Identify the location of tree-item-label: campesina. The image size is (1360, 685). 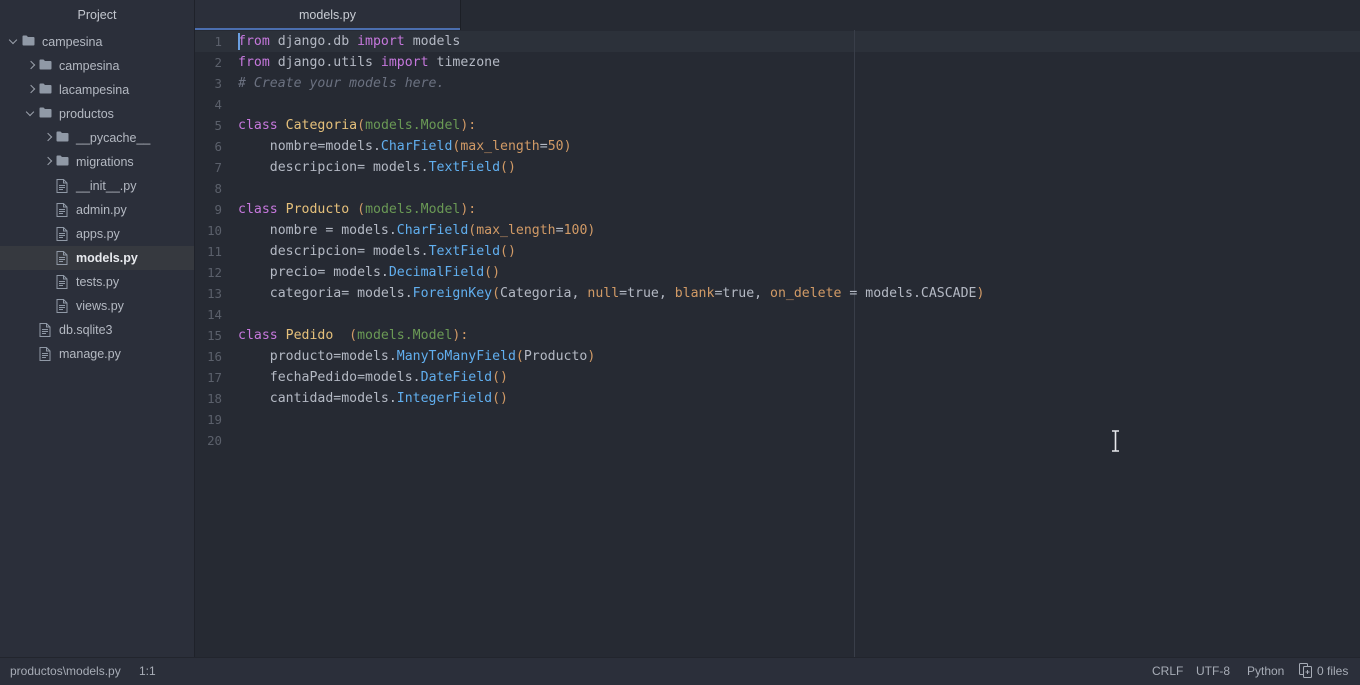
(89, 66).